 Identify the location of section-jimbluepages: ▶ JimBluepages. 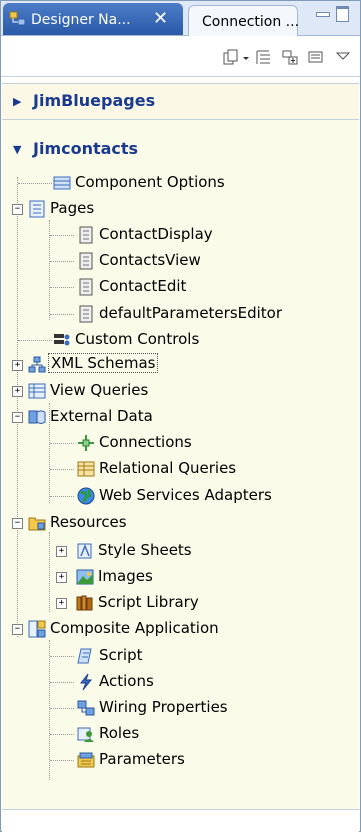
(180, 101).